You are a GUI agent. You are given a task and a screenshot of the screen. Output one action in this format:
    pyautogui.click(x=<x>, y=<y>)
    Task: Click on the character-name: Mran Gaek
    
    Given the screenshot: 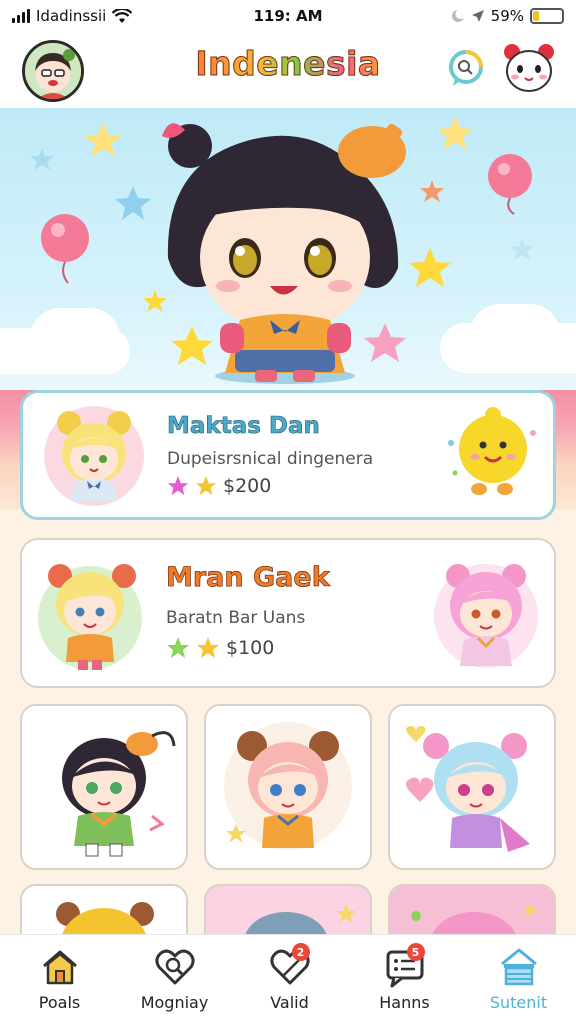 What is the action you would take?
    pyautogui.click(x=248, y=578)
    